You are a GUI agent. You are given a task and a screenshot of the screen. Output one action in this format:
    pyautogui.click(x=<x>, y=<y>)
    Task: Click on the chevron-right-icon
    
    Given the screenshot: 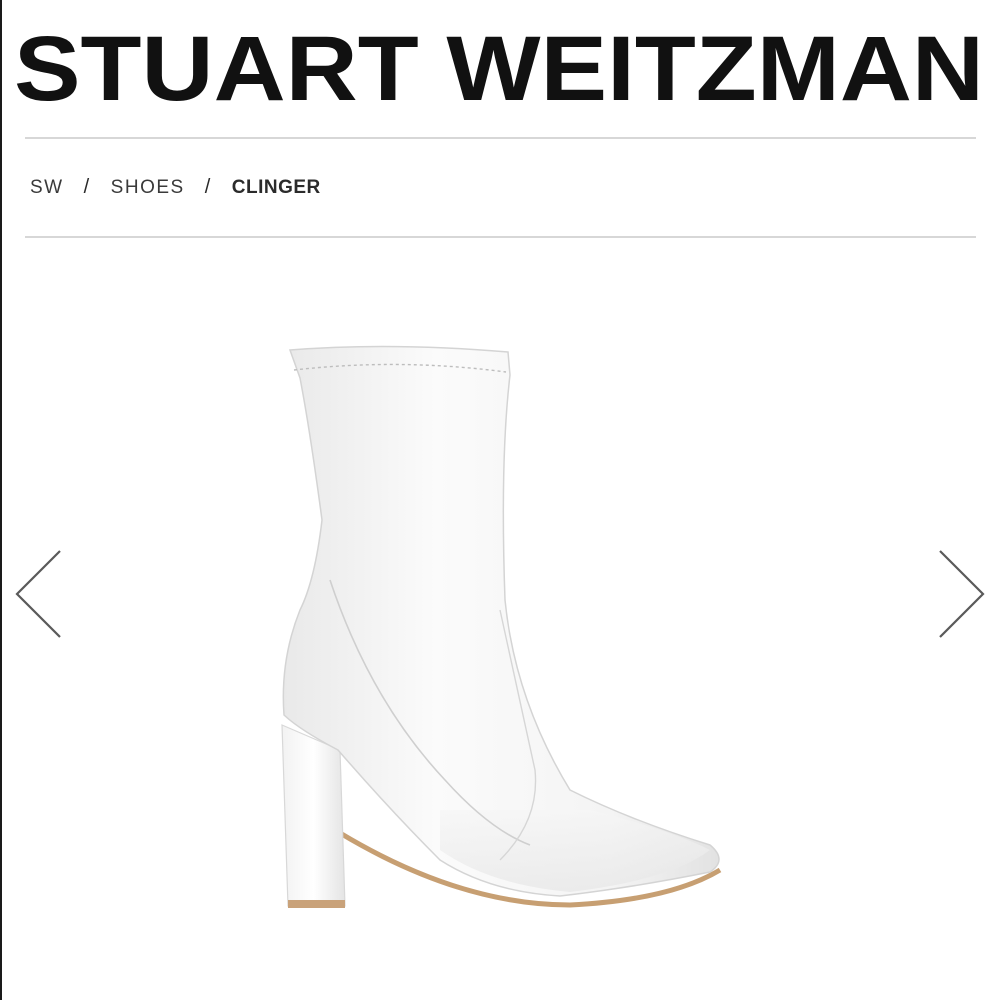 What is the action you would take?
    pyautogui.click(x=962, y=594)
    